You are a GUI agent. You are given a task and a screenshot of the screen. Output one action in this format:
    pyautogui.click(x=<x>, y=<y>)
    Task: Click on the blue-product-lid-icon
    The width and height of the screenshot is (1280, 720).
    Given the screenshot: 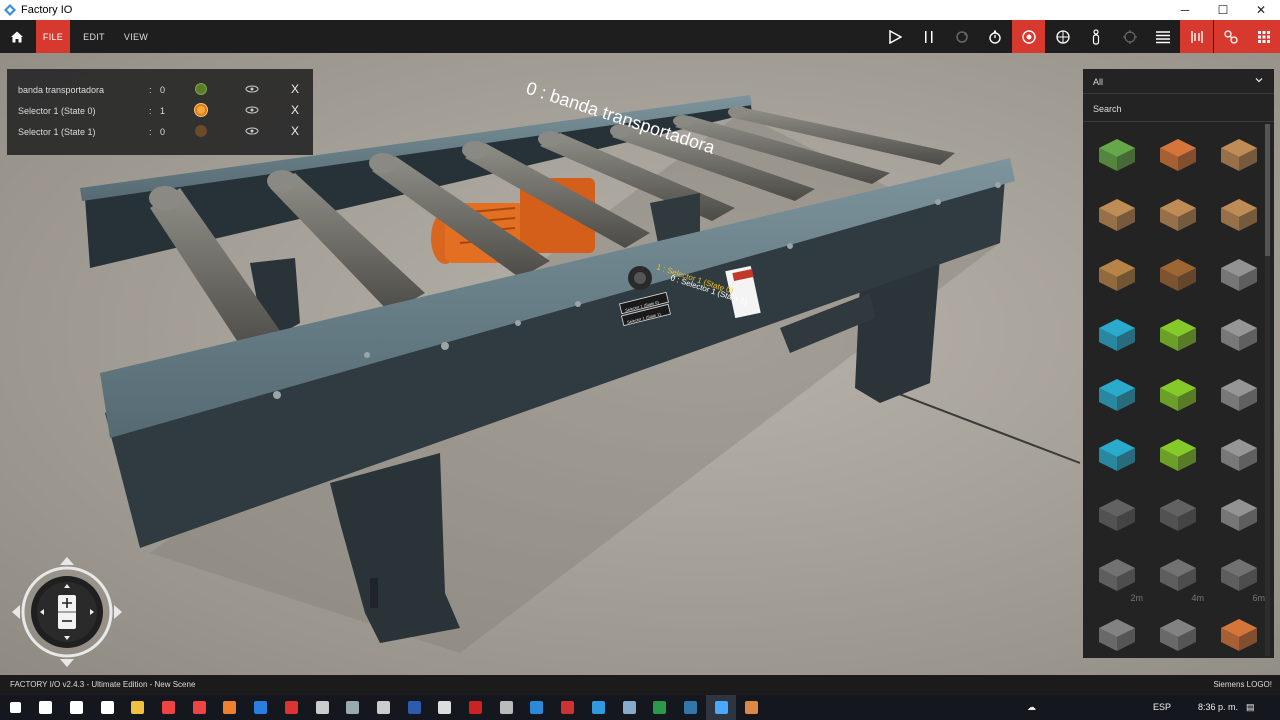 What is the action you would take?
    pyautogui.click(x=1117, y=455)
    